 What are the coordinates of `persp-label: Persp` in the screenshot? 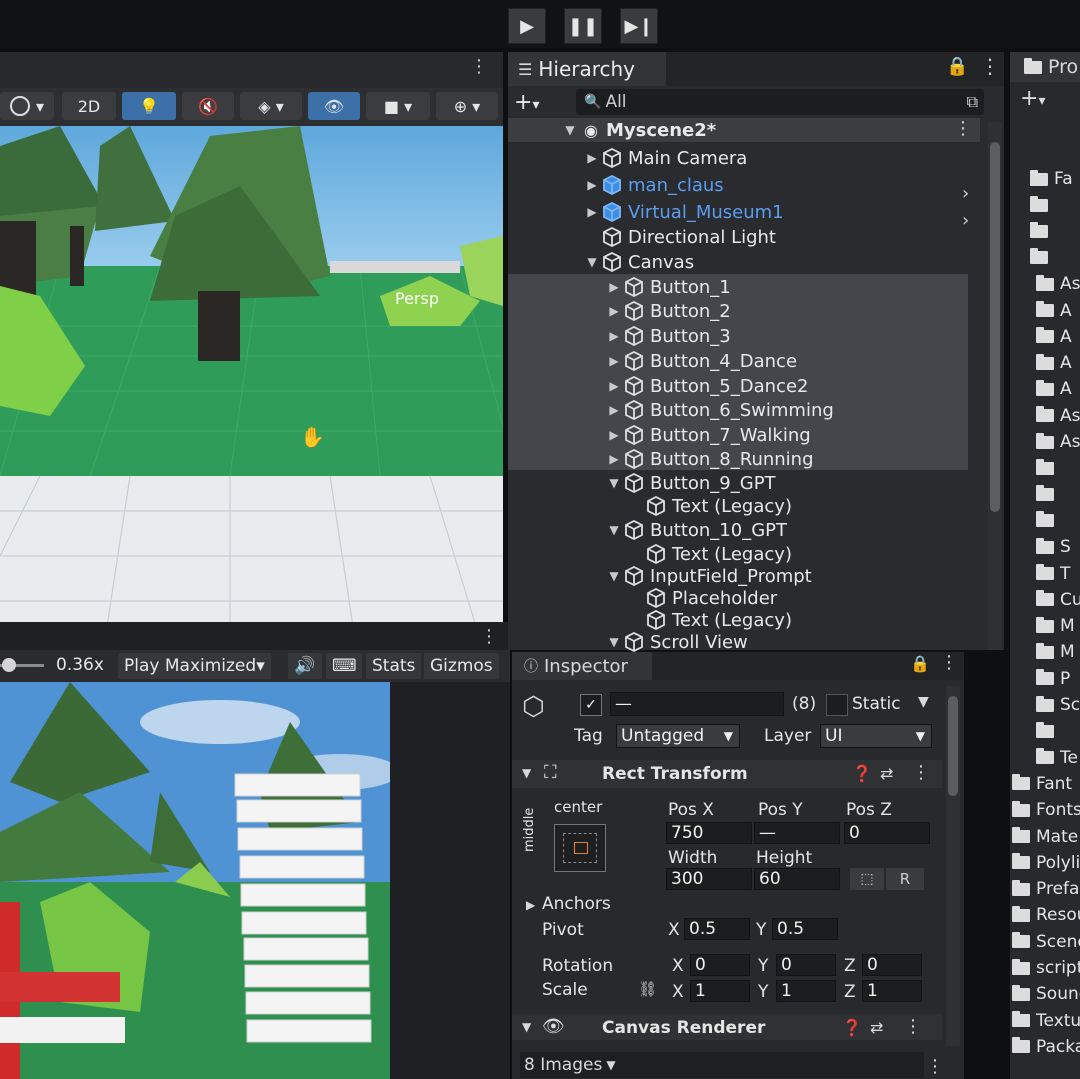 It's located at (417, 298).